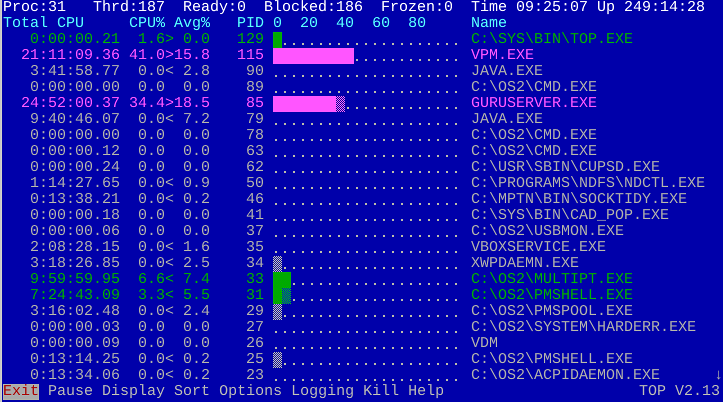 The image size is (723, 402). I want to click on menu-item: Options, so click(250, 392).